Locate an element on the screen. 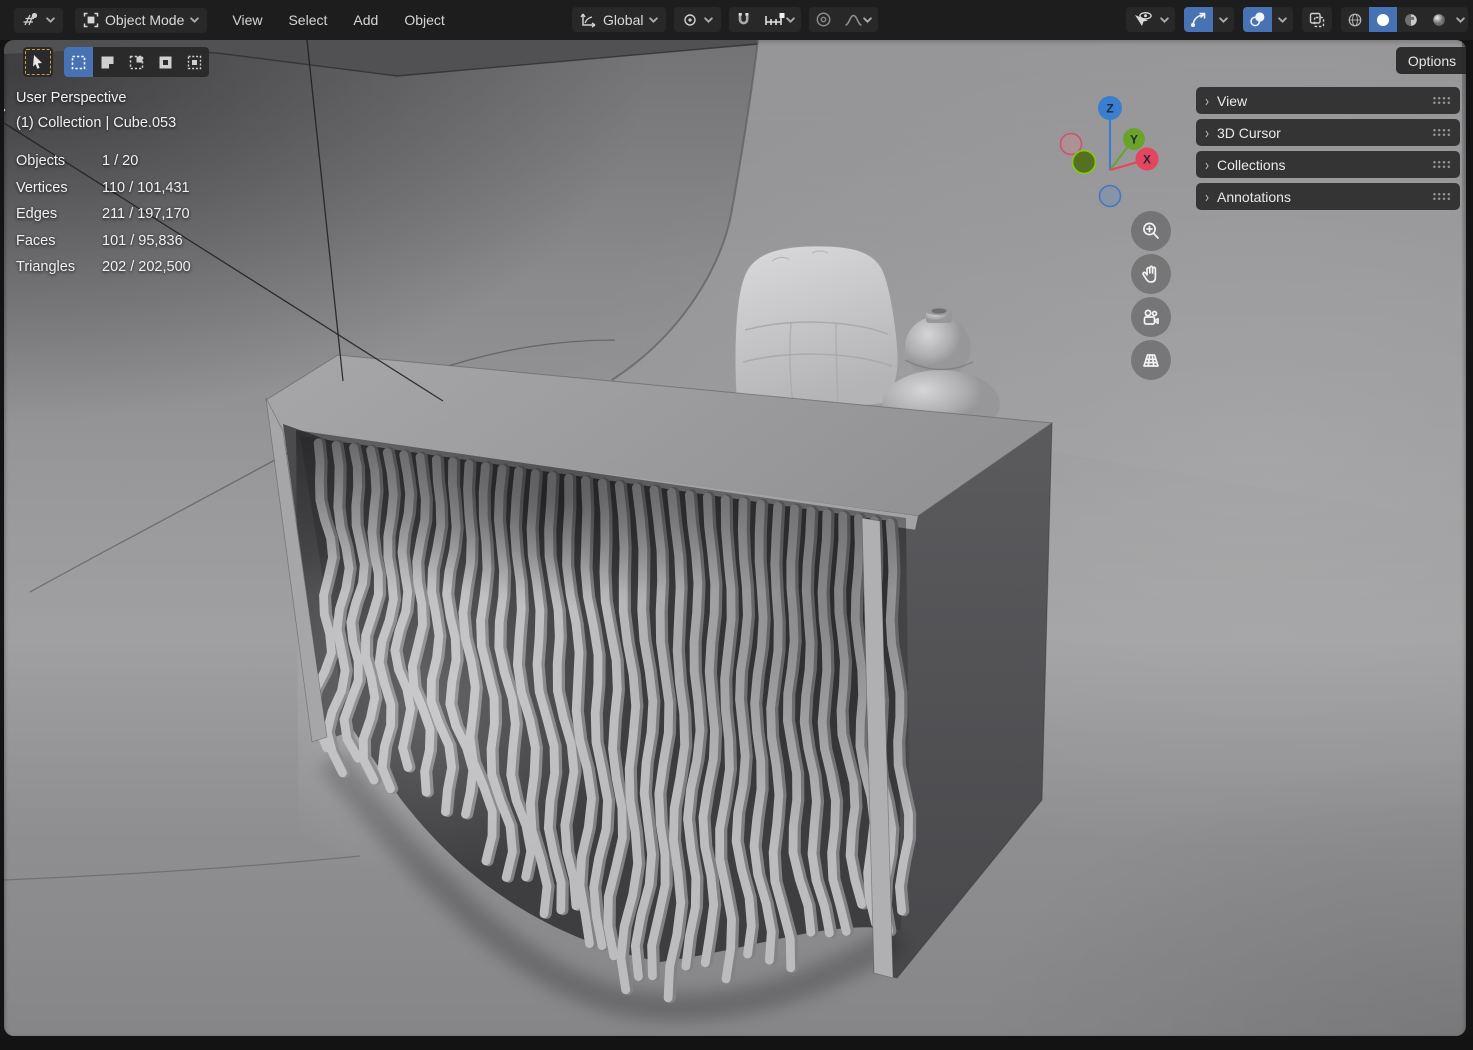 The width and height of the screenshot is (1473, 1050). show-gizmos-toggle is located at coordinates (1198, 19).